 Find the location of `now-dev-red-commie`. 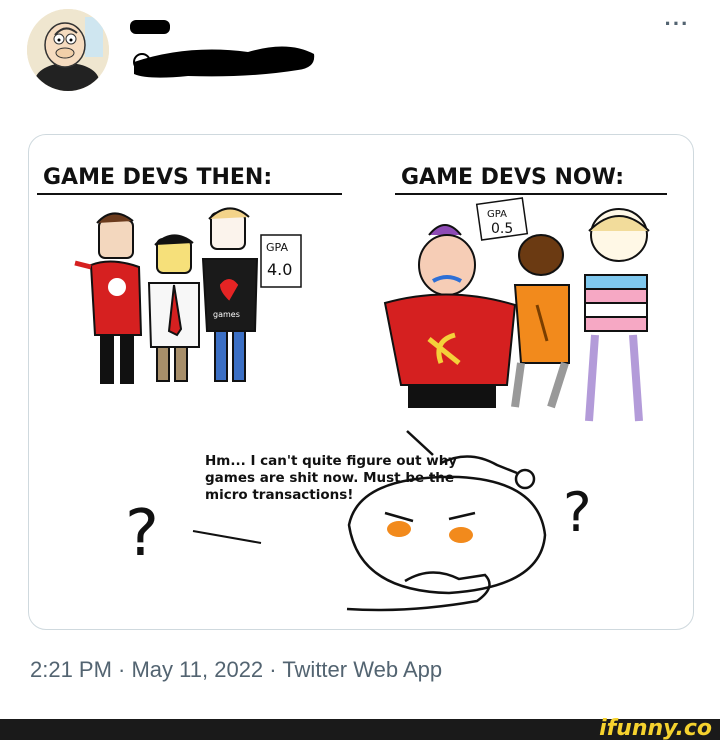

now-dev-red-commie is located at coordinates (450, 316).